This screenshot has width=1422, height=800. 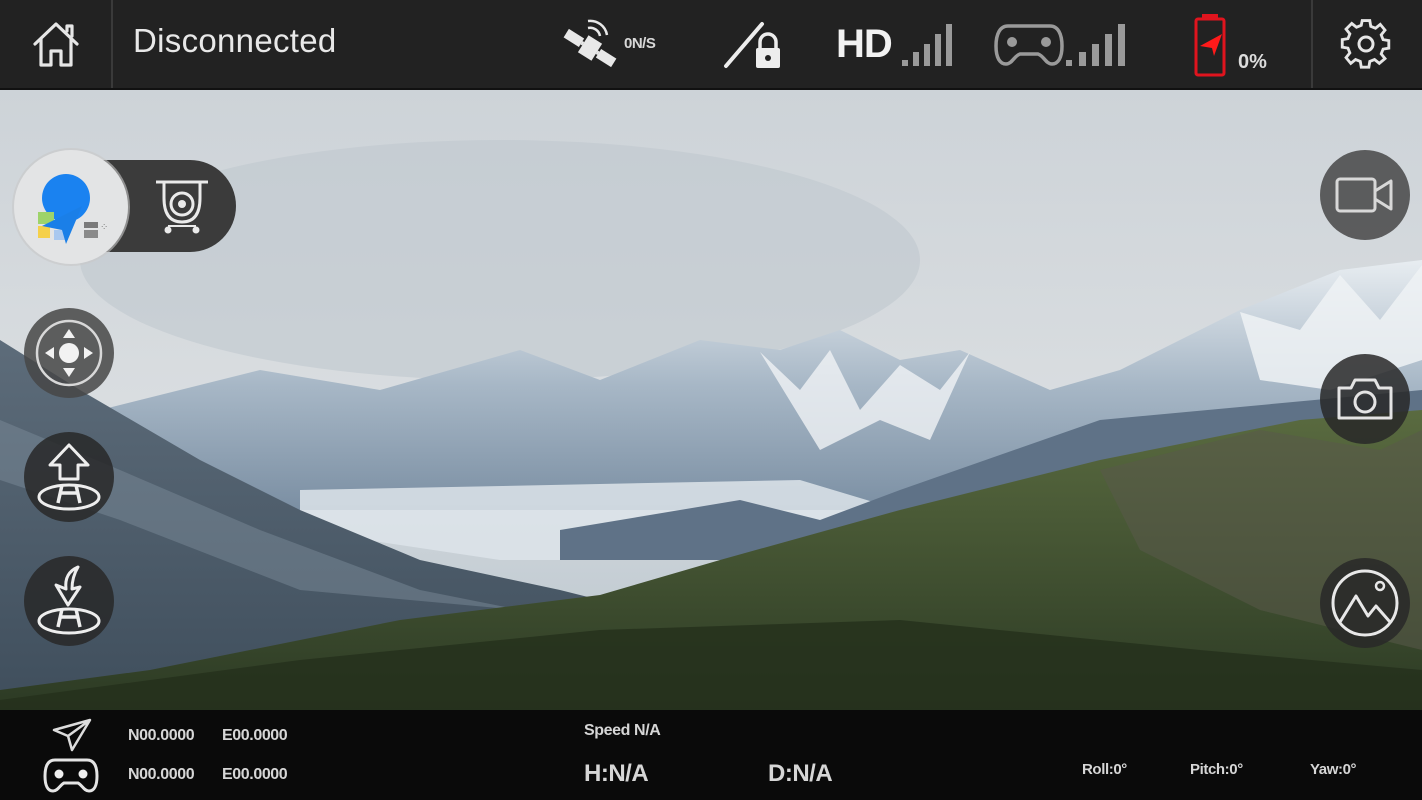 What do you see at coordinates (616, 773) in the screenshot?
I see `height-readout: H:N/A` at bounding box center [616, 773].